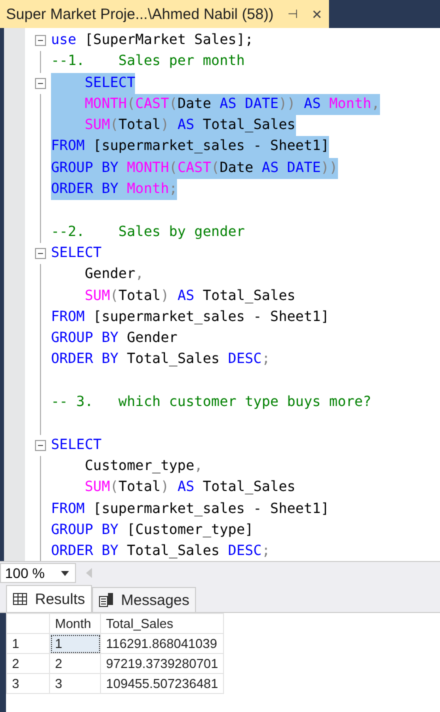  I want to click on table-cell: 1, so click(75, 644).